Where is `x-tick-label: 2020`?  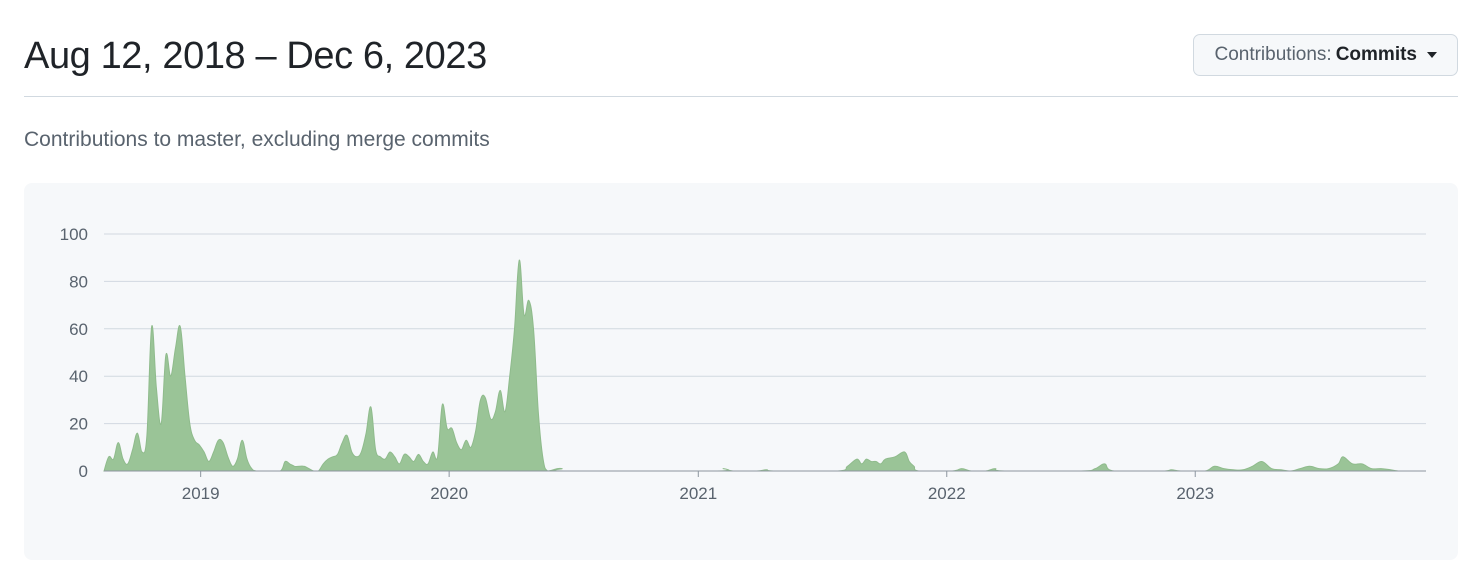 x-tick-label: 2020 is located at coordinates (449, 493).